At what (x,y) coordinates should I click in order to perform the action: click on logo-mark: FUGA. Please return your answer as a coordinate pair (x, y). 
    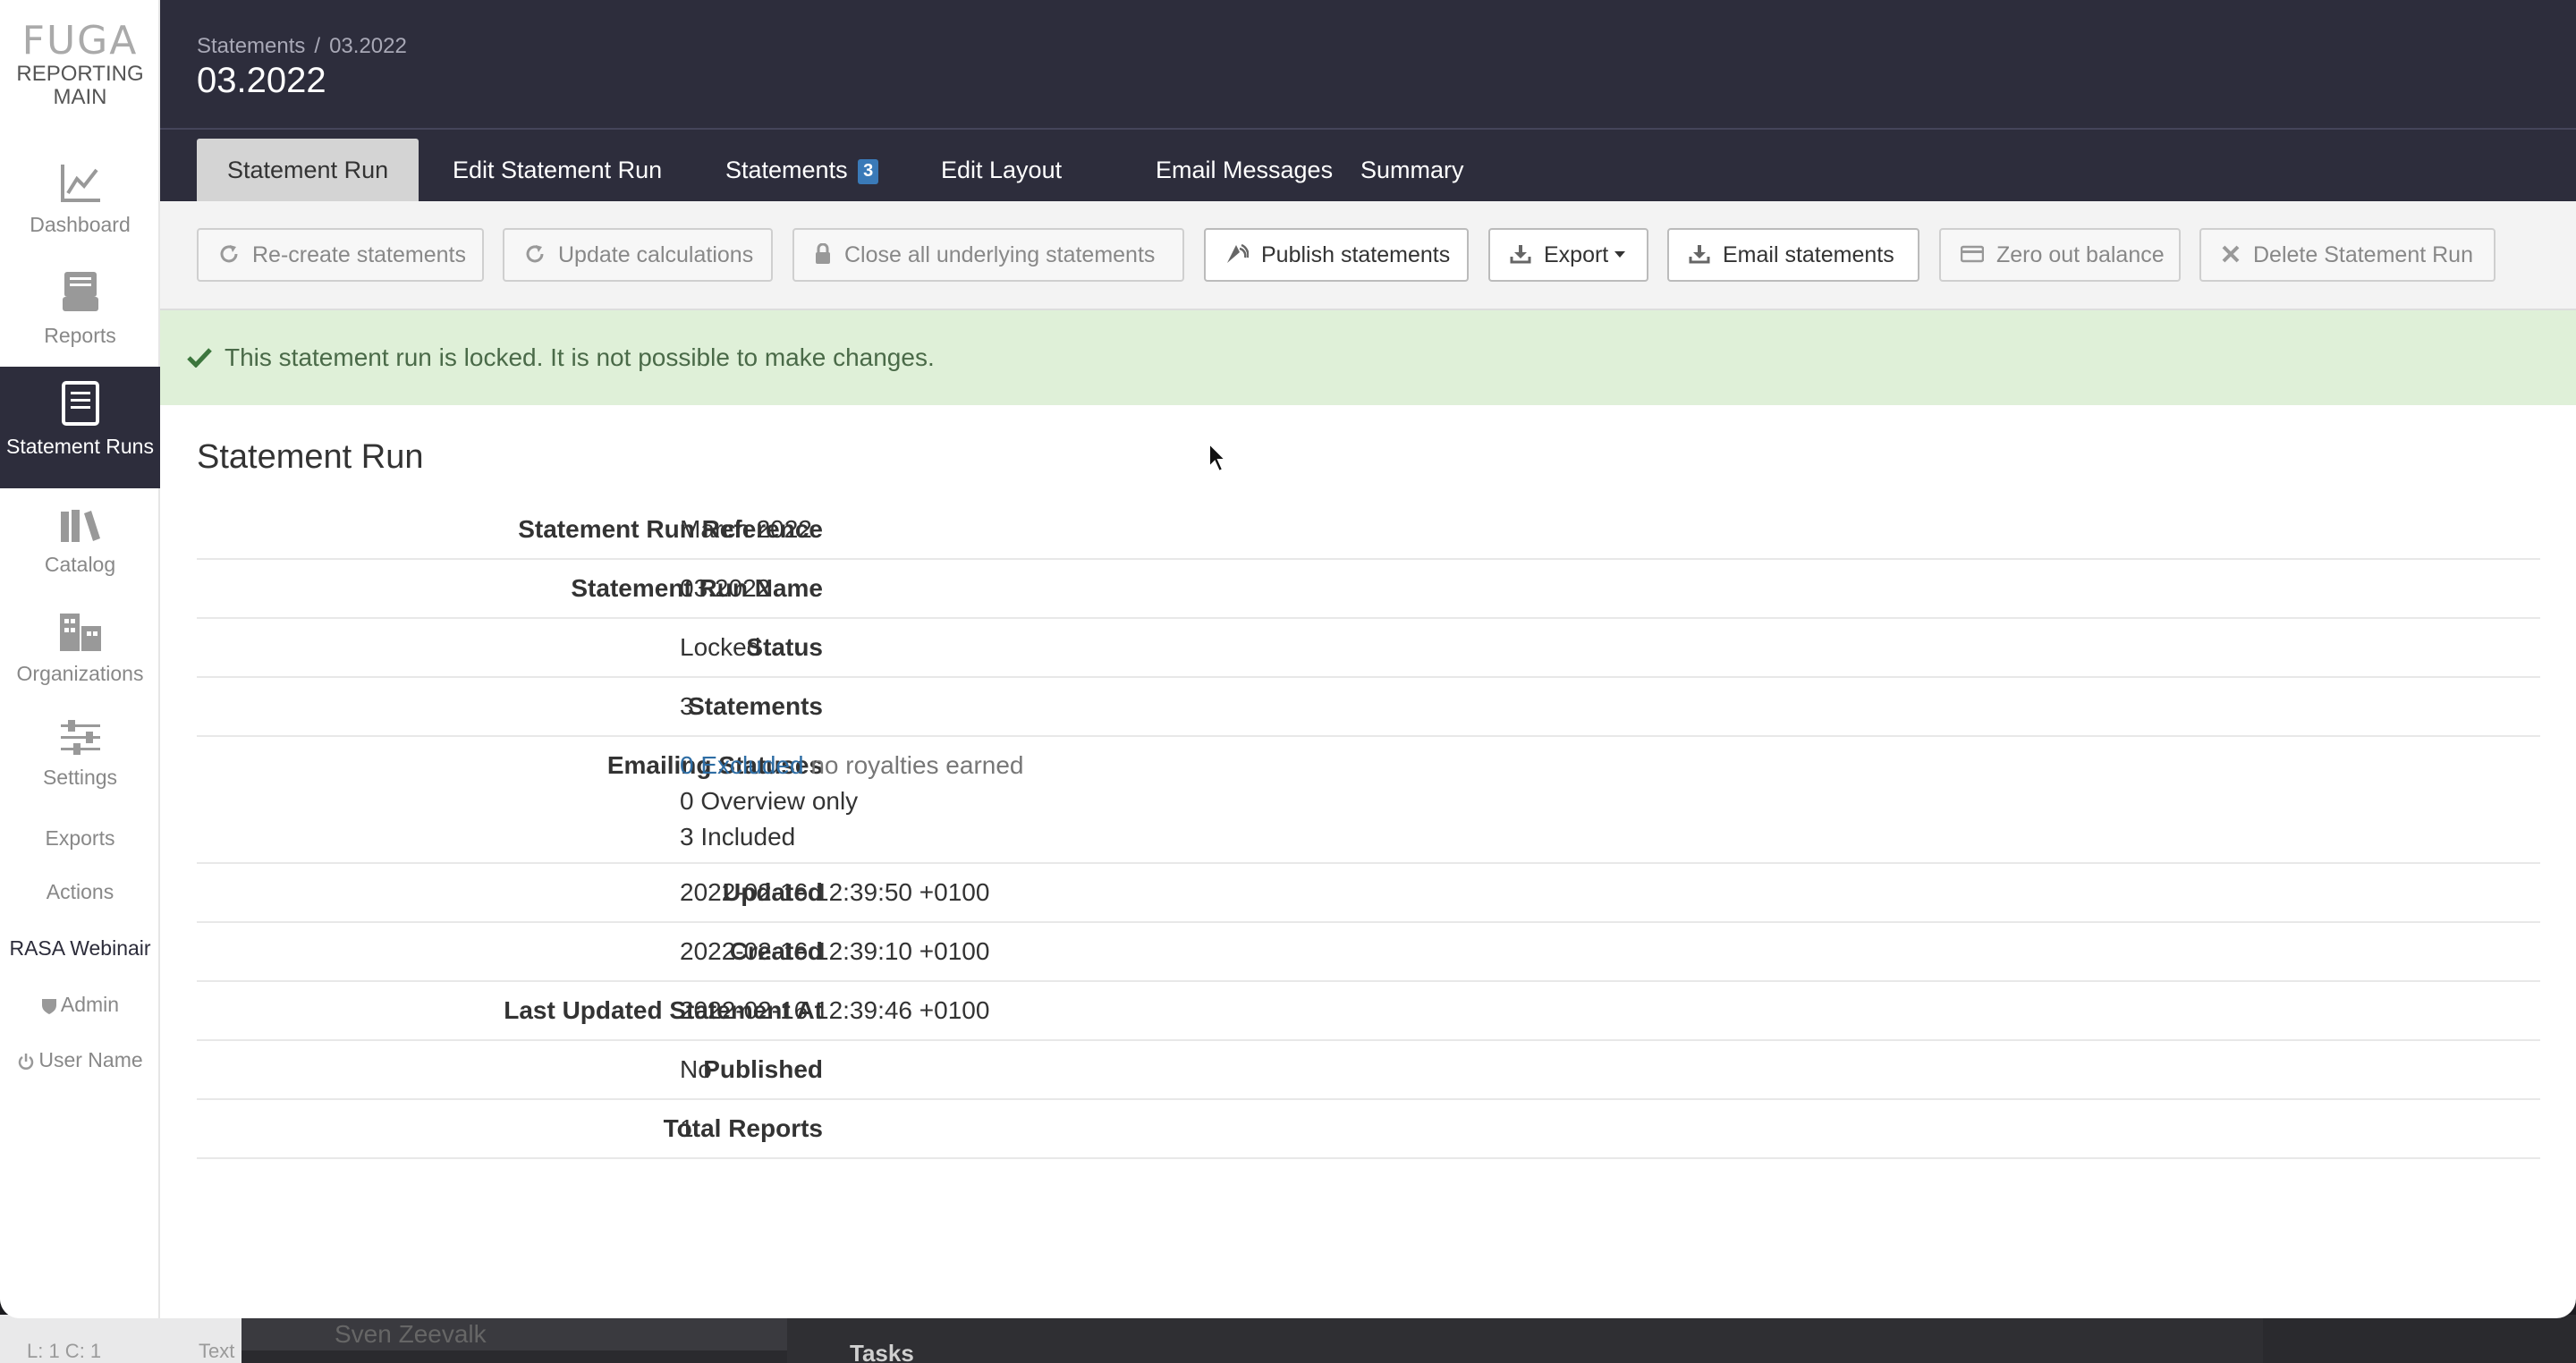
    Looking at the image, I should click on (80, 41).